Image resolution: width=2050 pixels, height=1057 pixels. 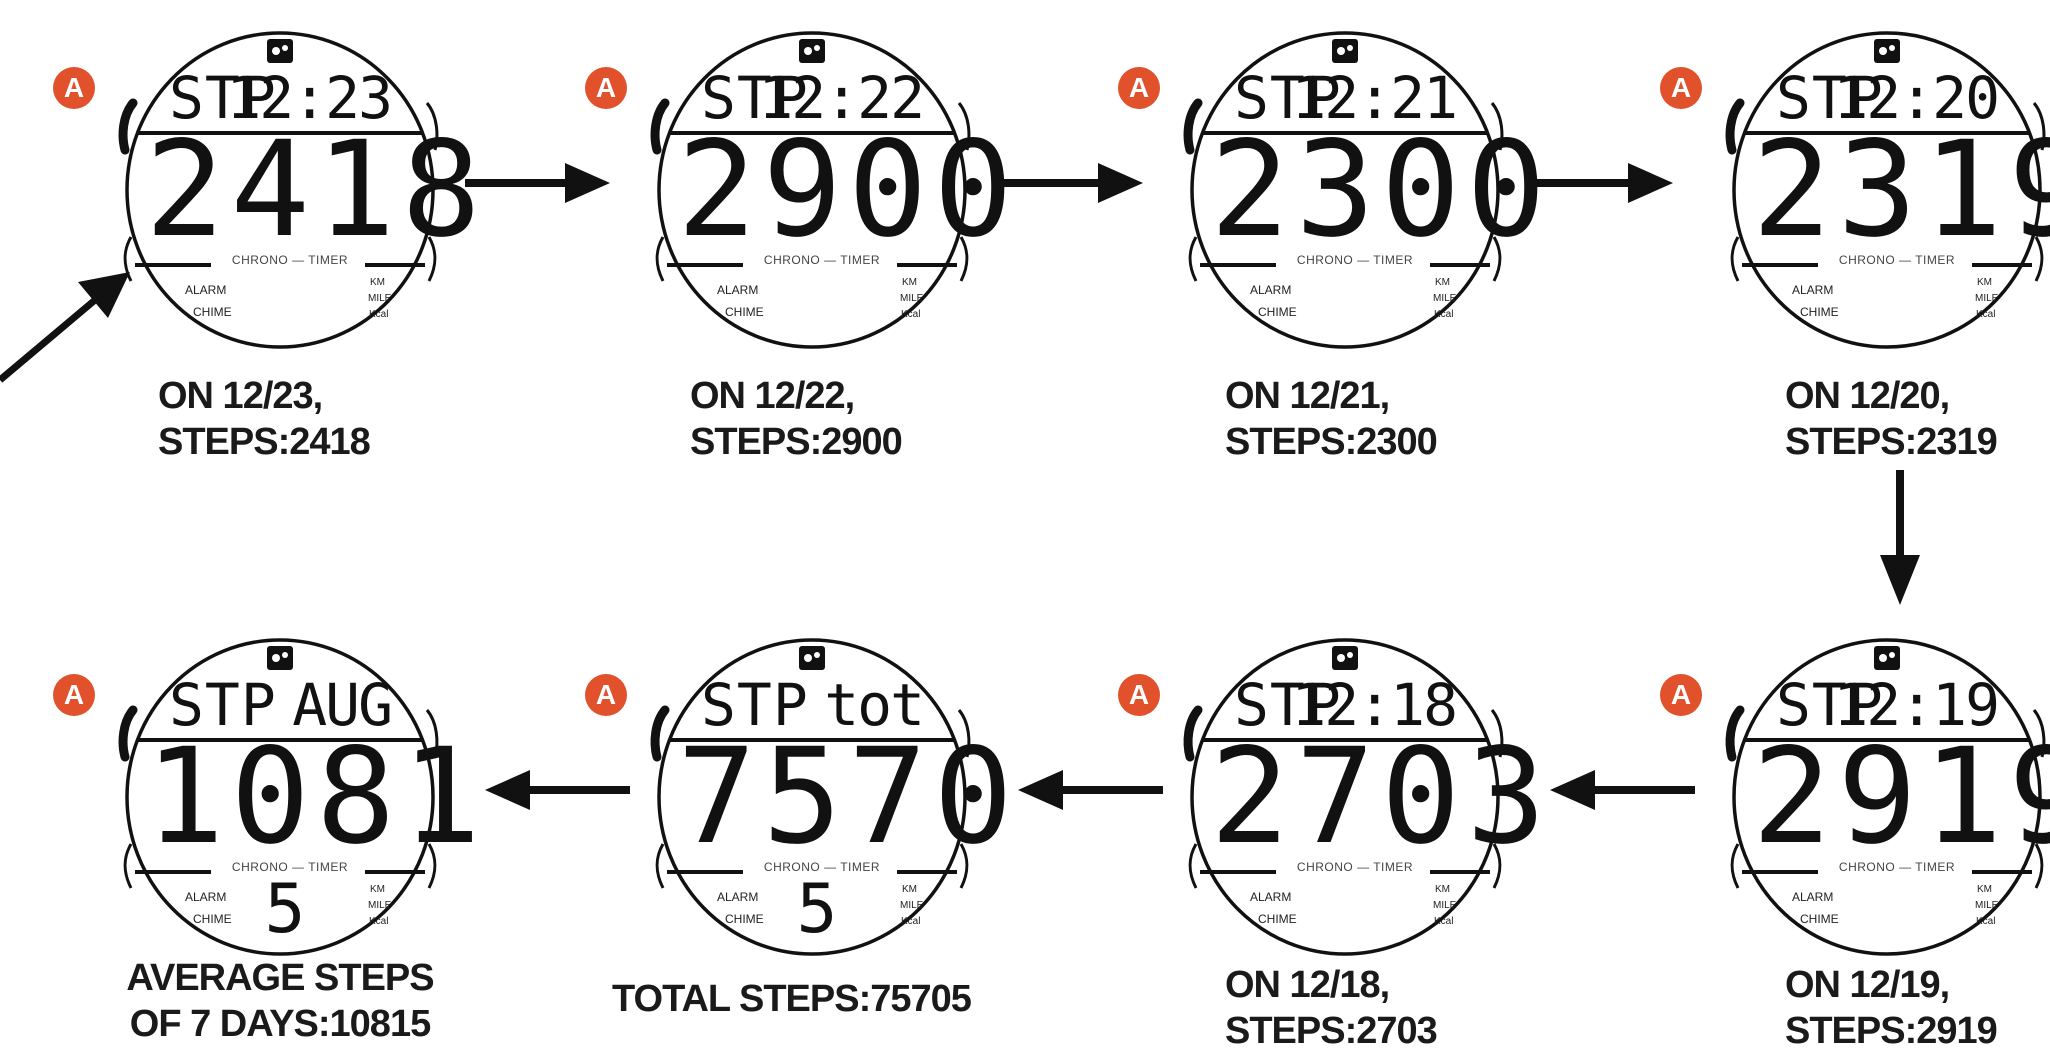 I want to click on caption-12-22: ON 12/22, STEPS:2900, so click(x=796, y=419).